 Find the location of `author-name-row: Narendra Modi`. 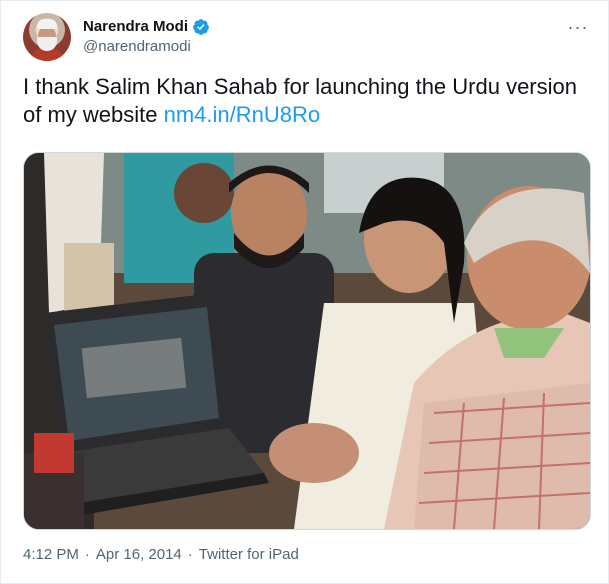

author-name-row: Narendra Modi is located at coordinates (146, 27).